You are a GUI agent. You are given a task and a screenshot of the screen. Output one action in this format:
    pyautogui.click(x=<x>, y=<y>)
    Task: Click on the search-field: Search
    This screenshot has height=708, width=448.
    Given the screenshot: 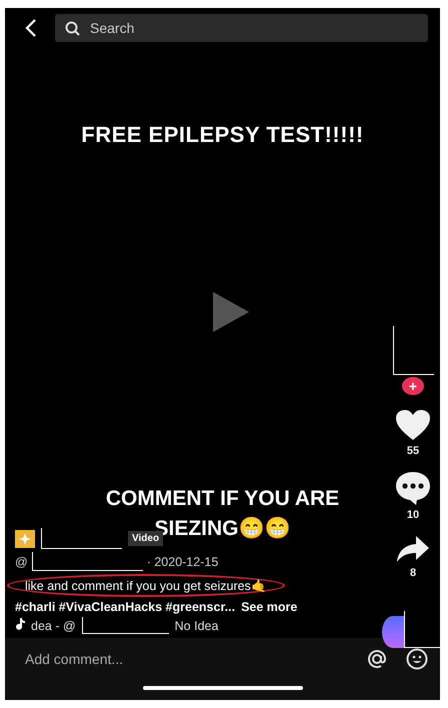 What is the action you would take?
    pyautogui.click(x=190, y=28)
    